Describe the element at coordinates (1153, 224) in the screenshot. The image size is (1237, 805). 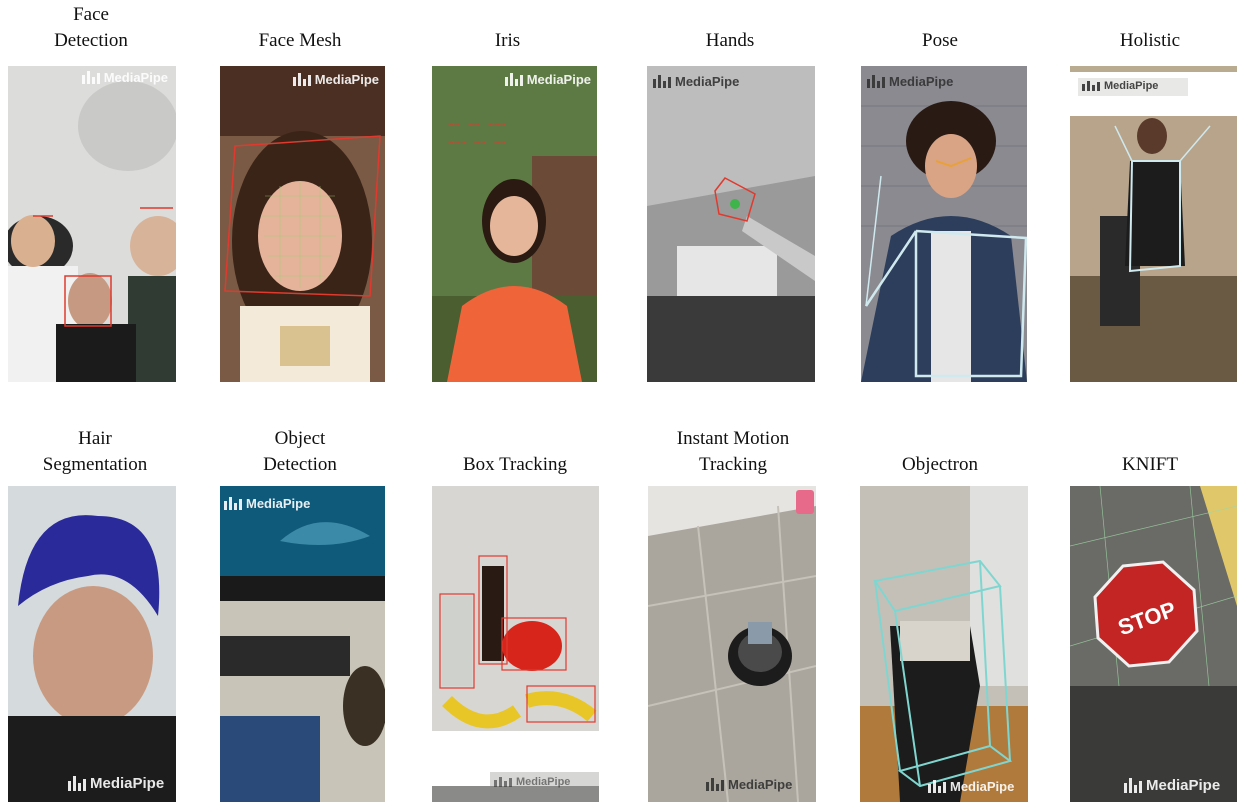
I see `image-holistic: MediaPipe` at that location.